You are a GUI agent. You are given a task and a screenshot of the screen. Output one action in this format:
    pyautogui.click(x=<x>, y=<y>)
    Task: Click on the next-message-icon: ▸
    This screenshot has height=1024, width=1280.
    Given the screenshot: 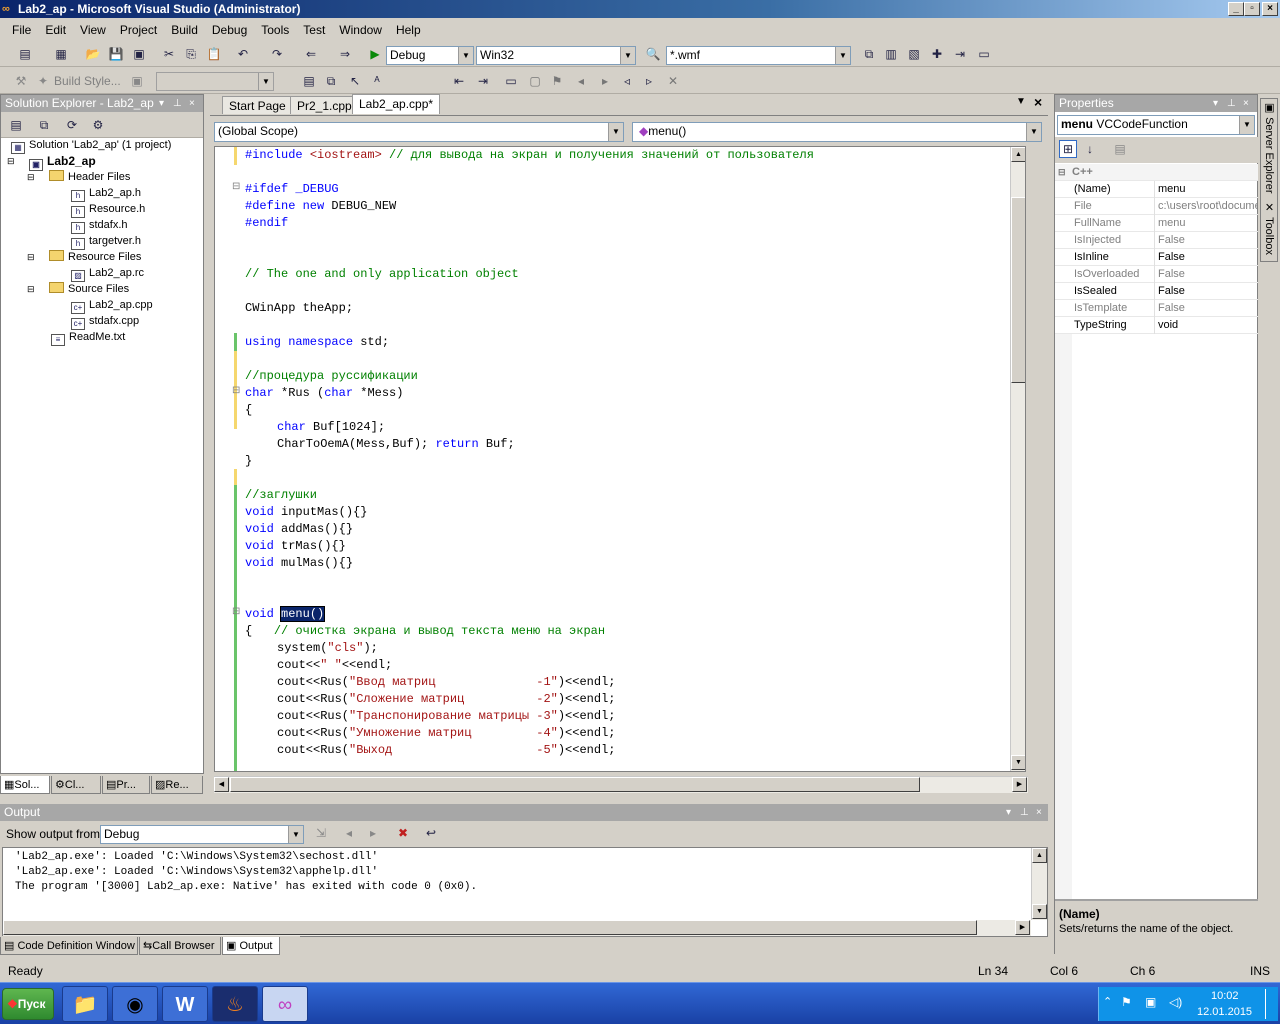 What is the action you would take?
    pyautogui.click(x=373, y=833)
    